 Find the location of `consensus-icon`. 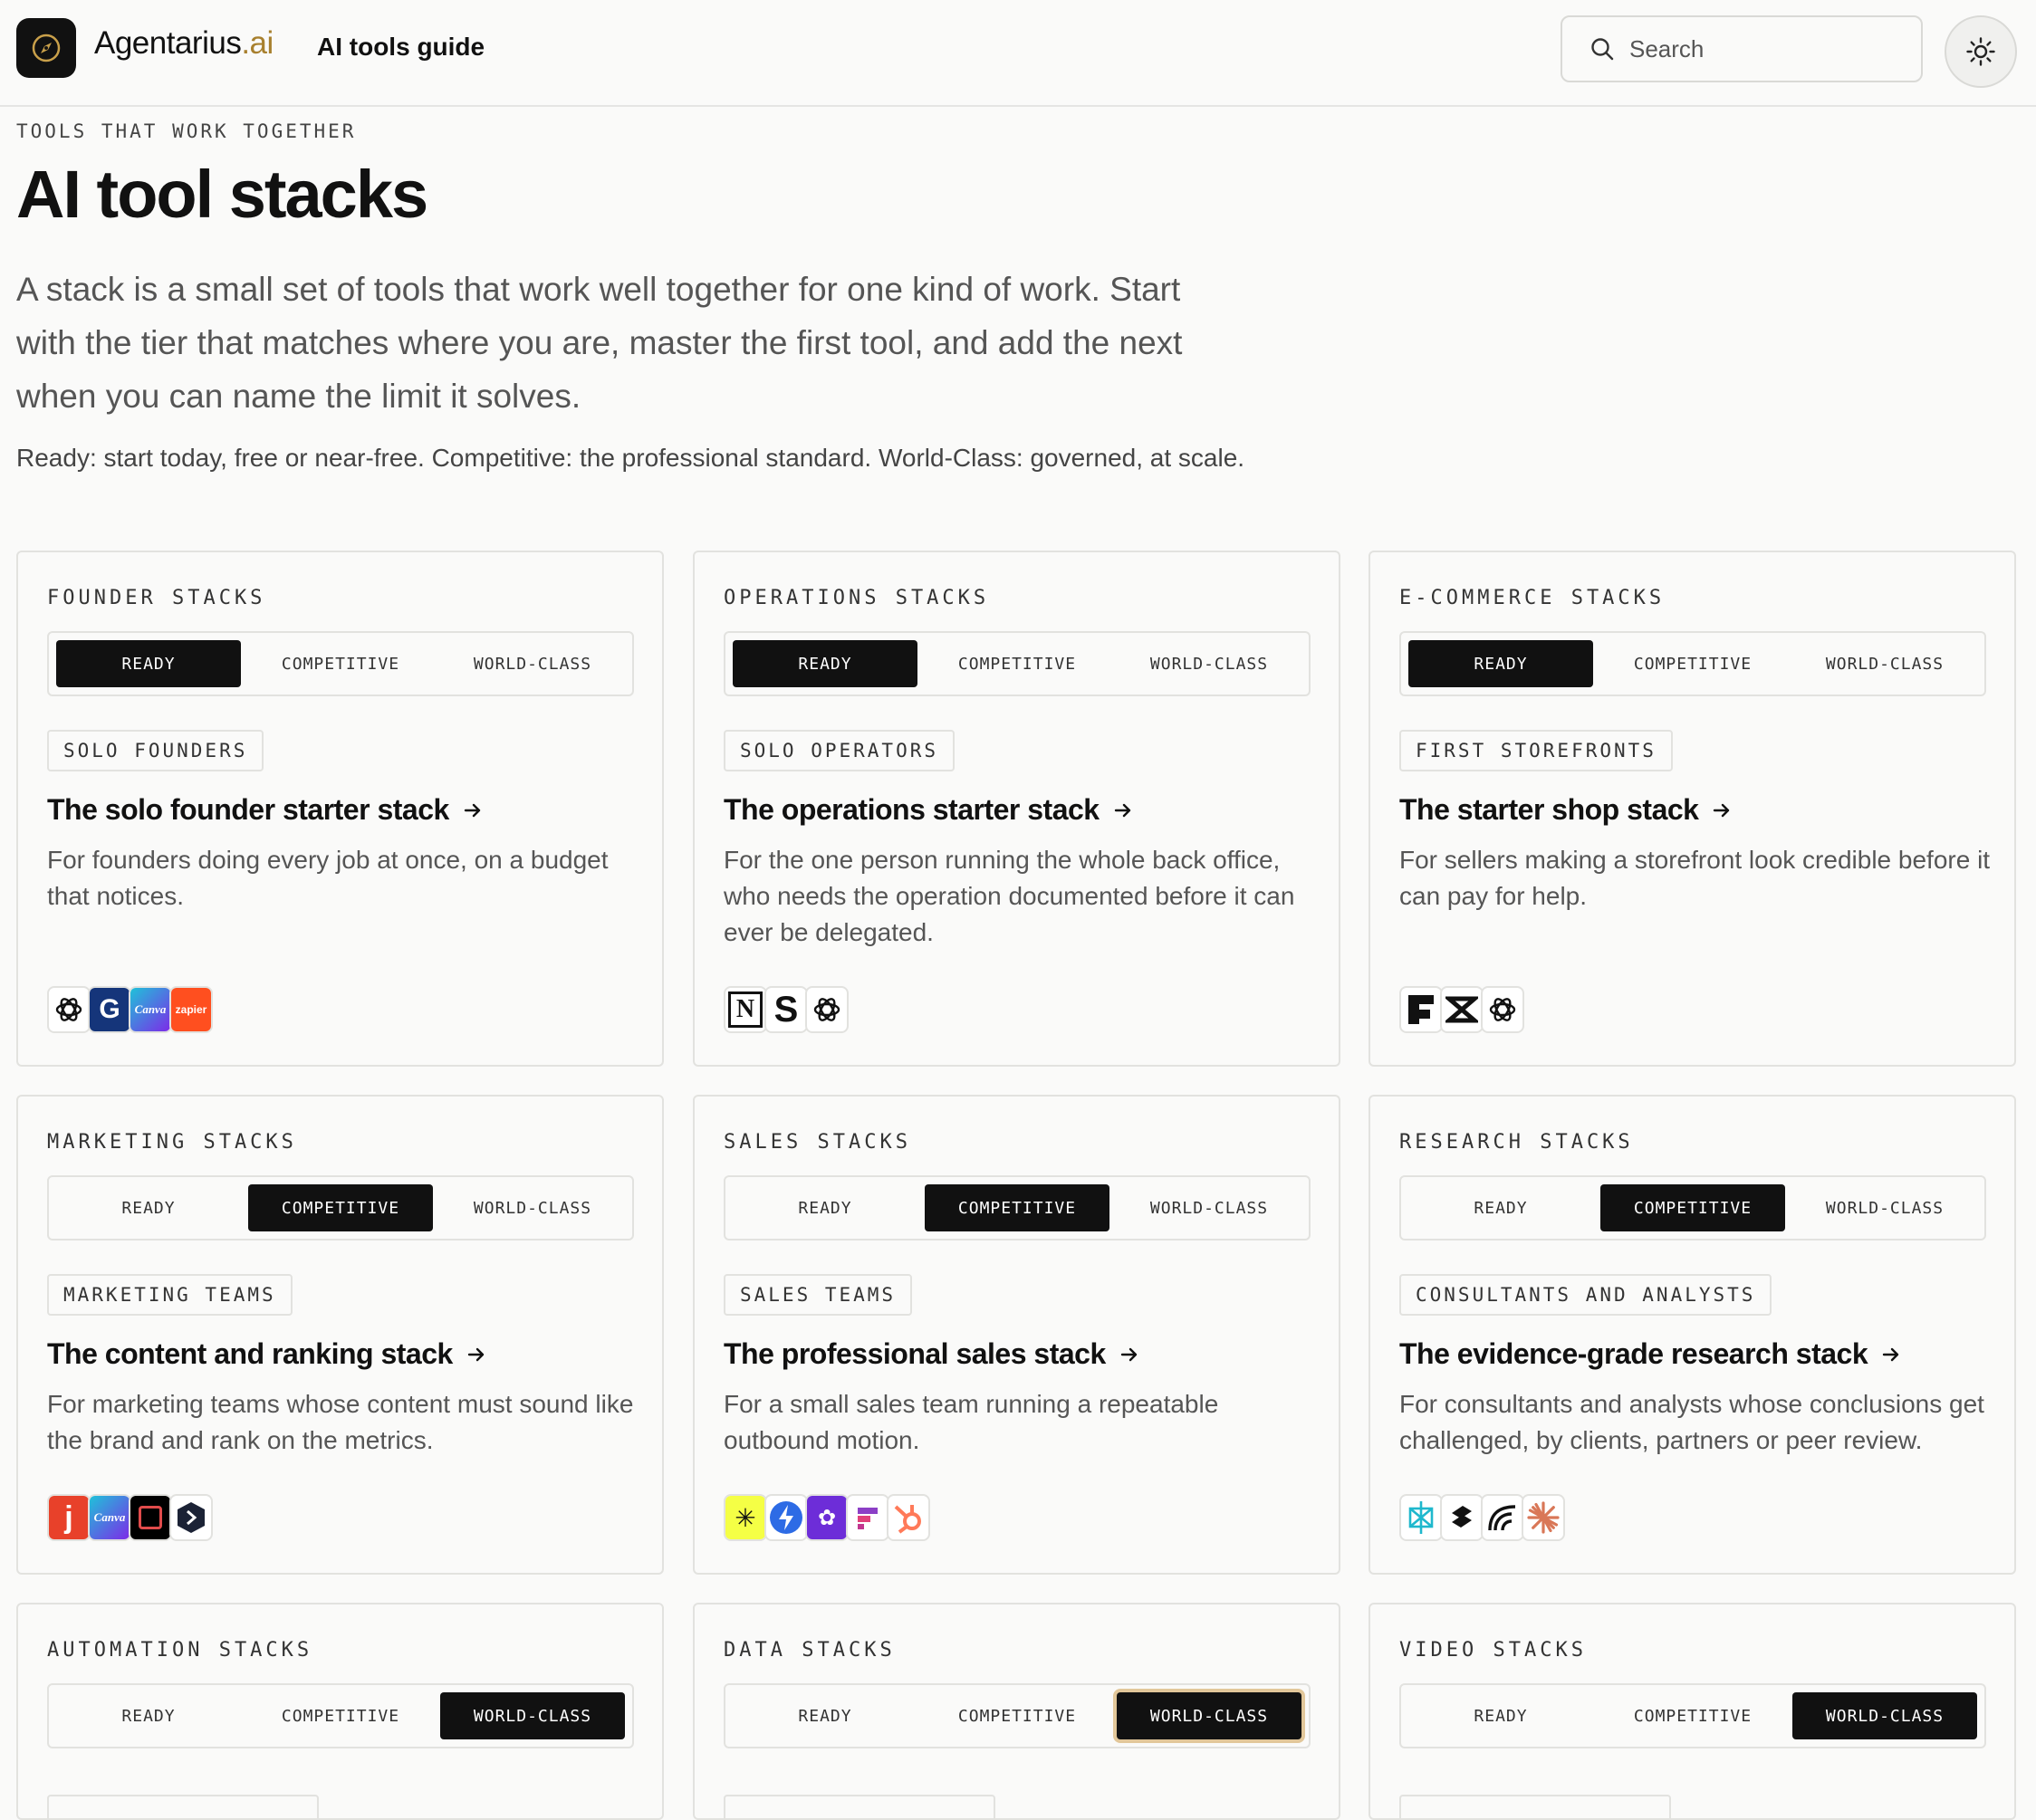

consensus-icon is located at coordinates (1503, 1517).